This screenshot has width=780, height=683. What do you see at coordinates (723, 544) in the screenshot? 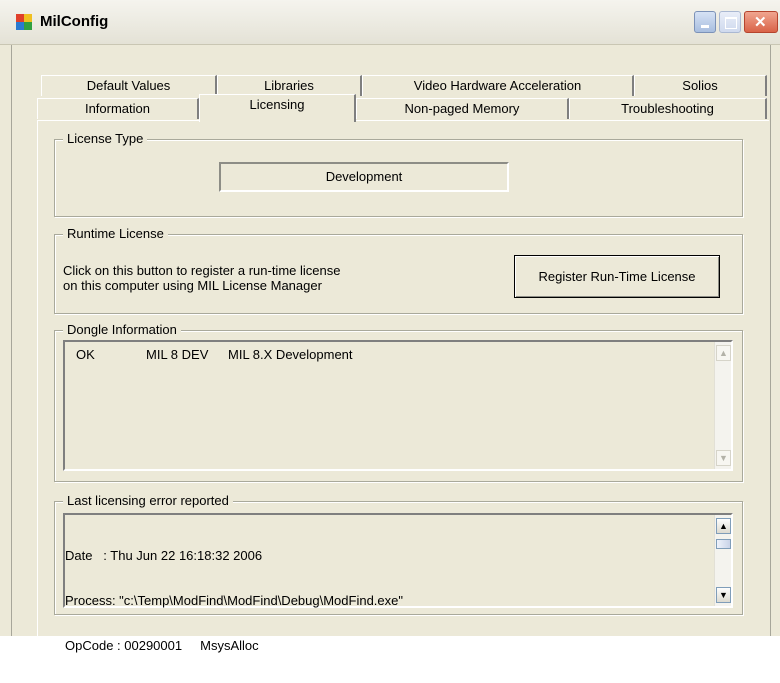
I see `scroll-thumb` at bounding box center [723, 544].